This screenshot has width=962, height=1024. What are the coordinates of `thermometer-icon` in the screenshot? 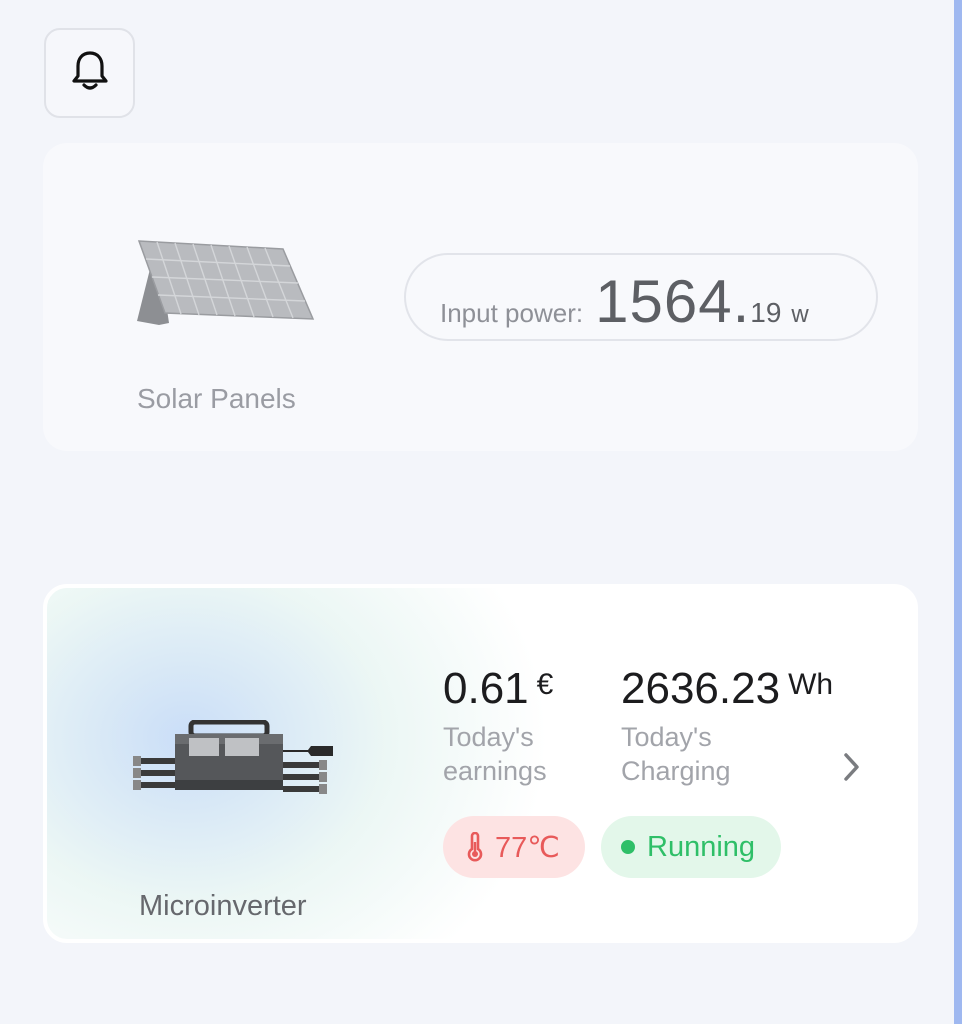 It's located at (475, 847).